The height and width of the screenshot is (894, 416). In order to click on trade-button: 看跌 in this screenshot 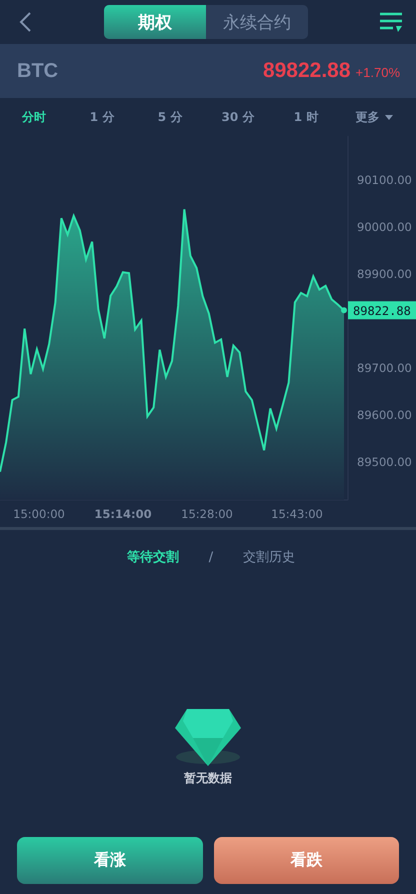, I will do `click(306, 860)`.